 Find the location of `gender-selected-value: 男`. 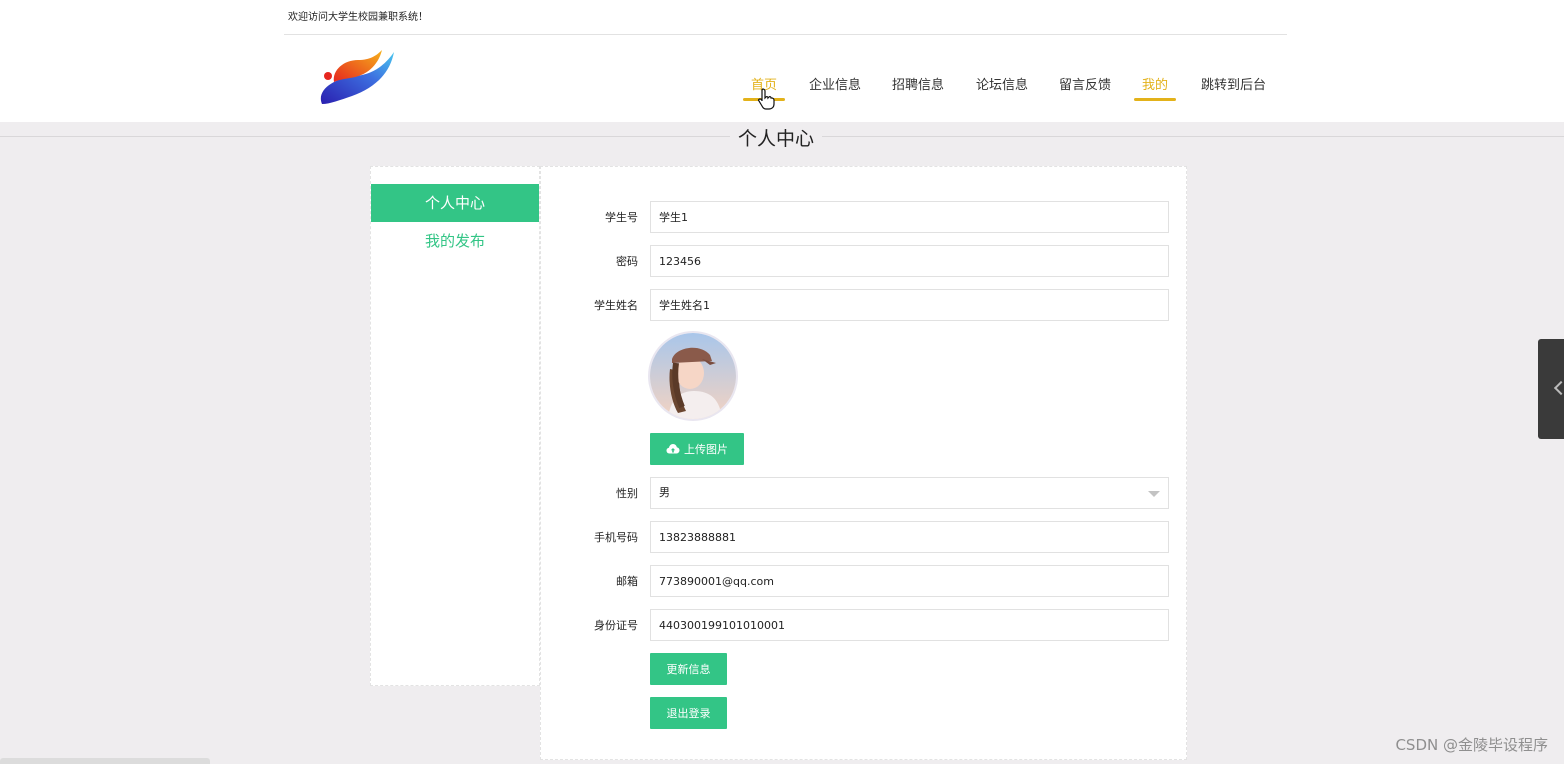

gender-selected-value: 男 is located at coordinates (664, 492).